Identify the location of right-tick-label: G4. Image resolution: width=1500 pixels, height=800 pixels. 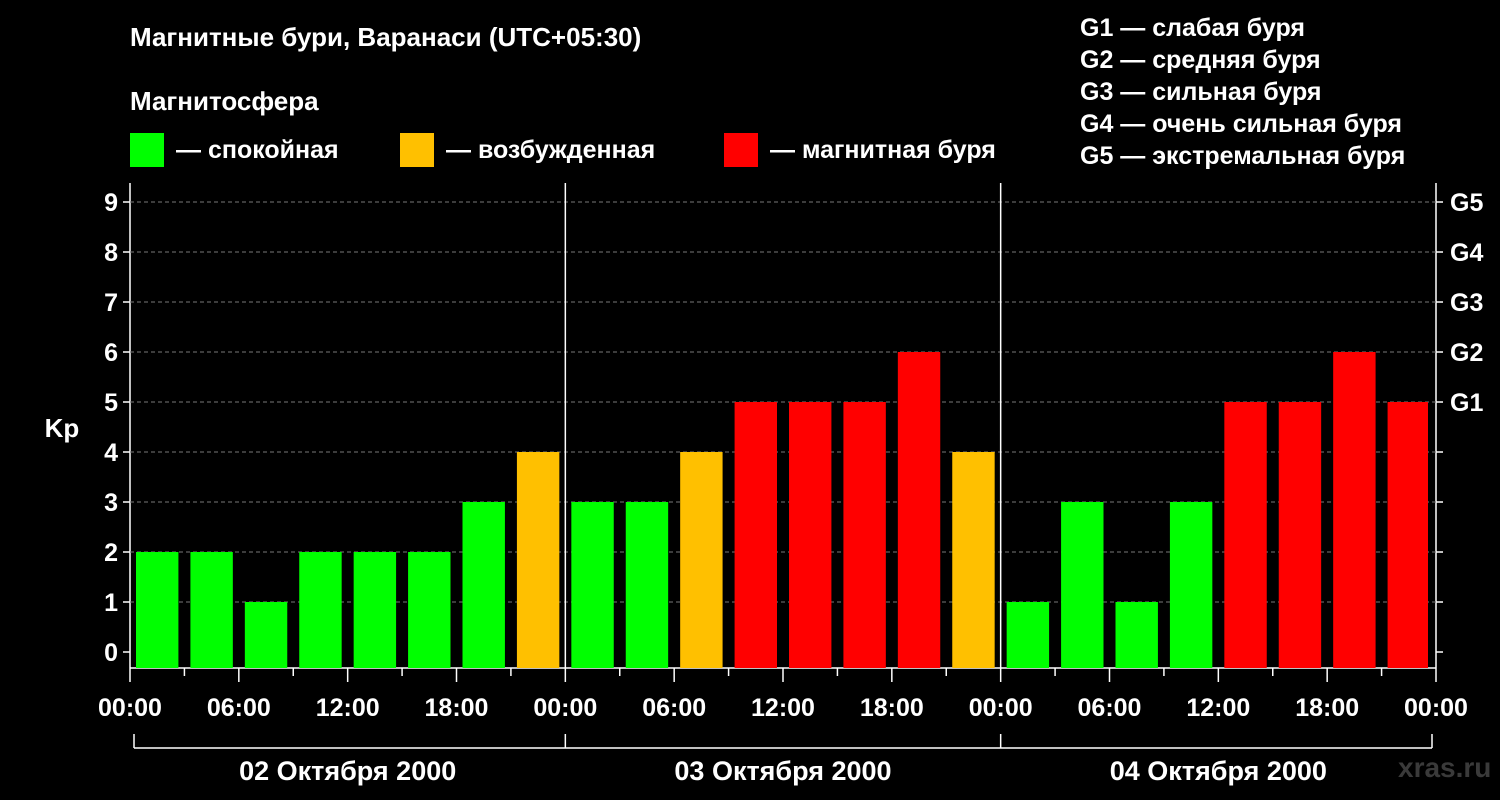
(1466, 253).